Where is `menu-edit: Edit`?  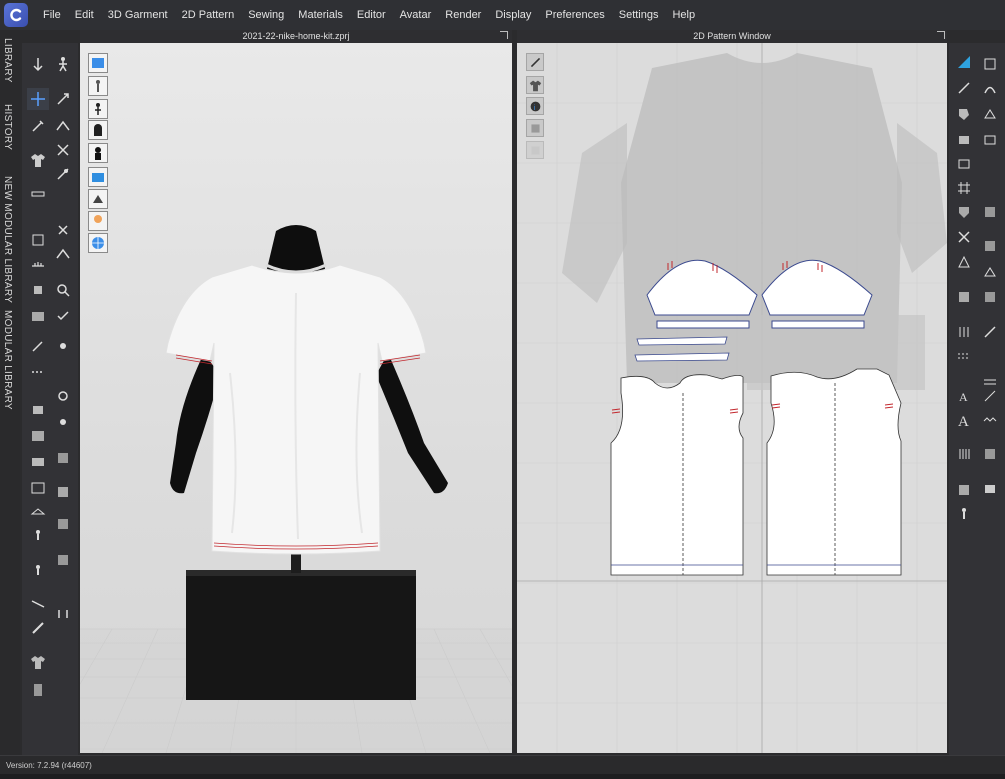
menu-edit: Edit is located at coordinates (84, 15).